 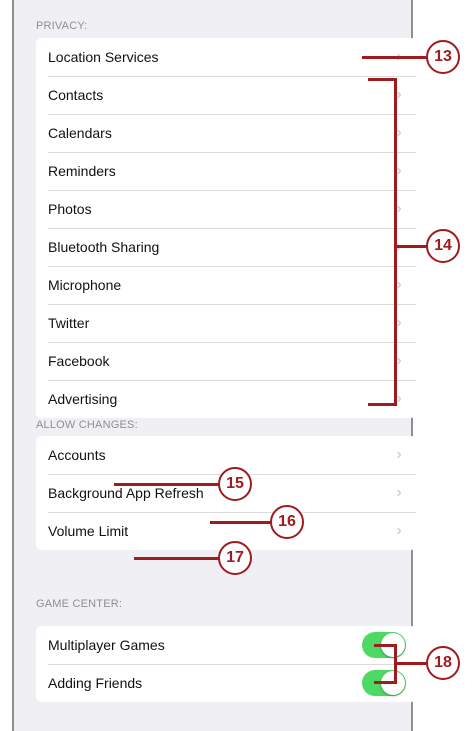 I want to click on callout-13-badge: 13, so click(x=443, y=57).